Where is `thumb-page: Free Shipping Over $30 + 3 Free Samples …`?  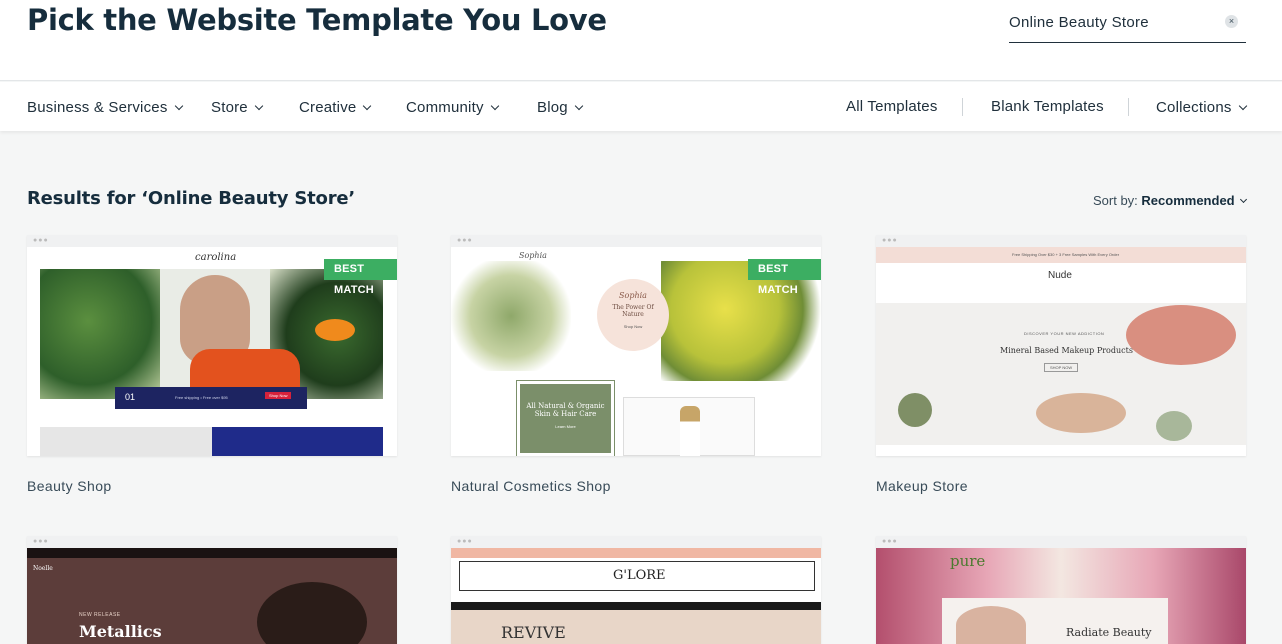
thumb-page: Free Shipping Over $30 + 3 Free Samples … is located at coordinates (1061, 351).